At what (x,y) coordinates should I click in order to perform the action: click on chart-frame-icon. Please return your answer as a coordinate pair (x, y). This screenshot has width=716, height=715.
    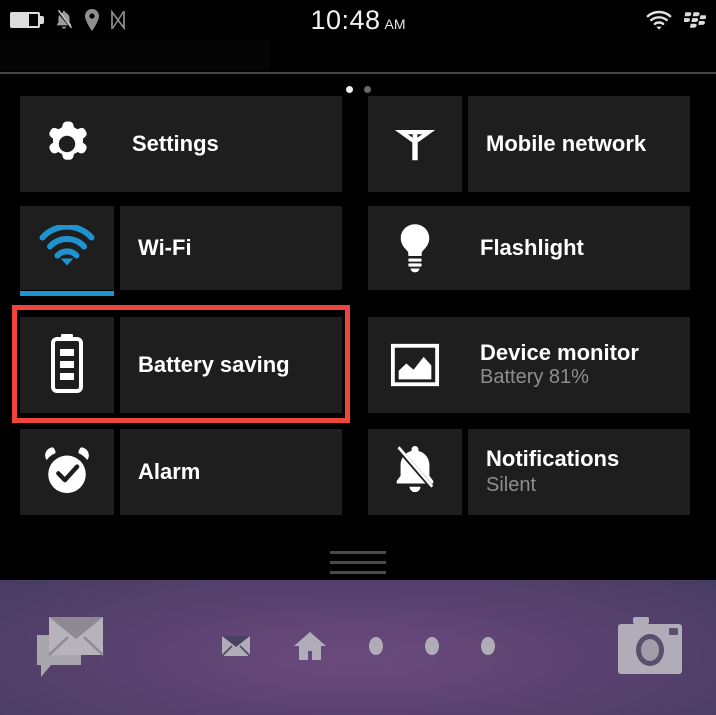
    Looking at the image, I should click on (415, 365).